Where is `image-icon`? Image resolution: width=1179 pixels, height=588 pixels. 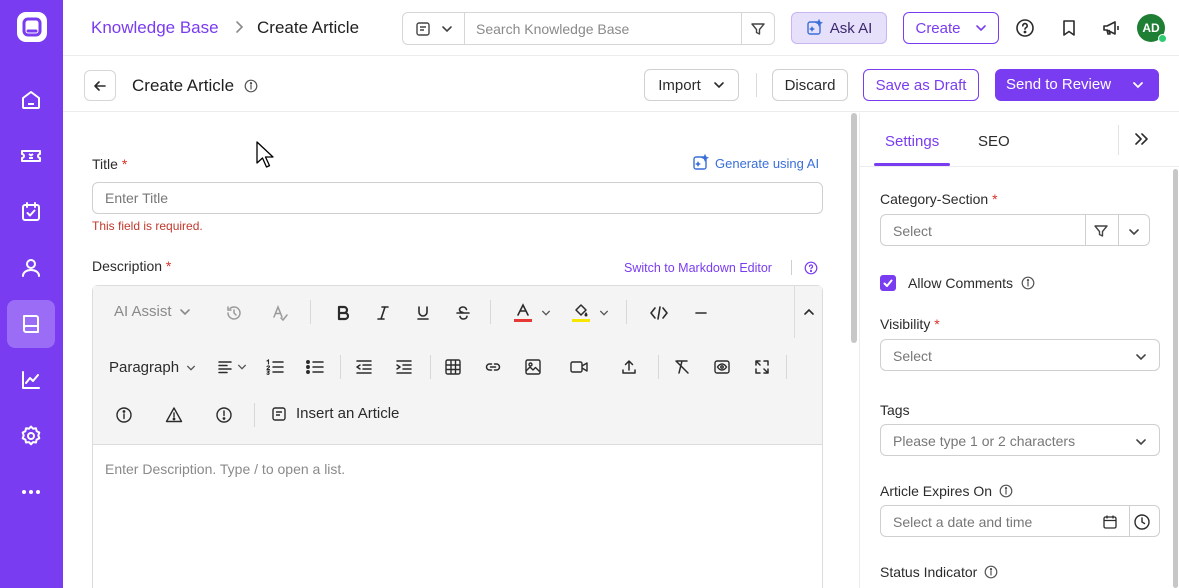
image-icon is located at coordinates (533, 367).